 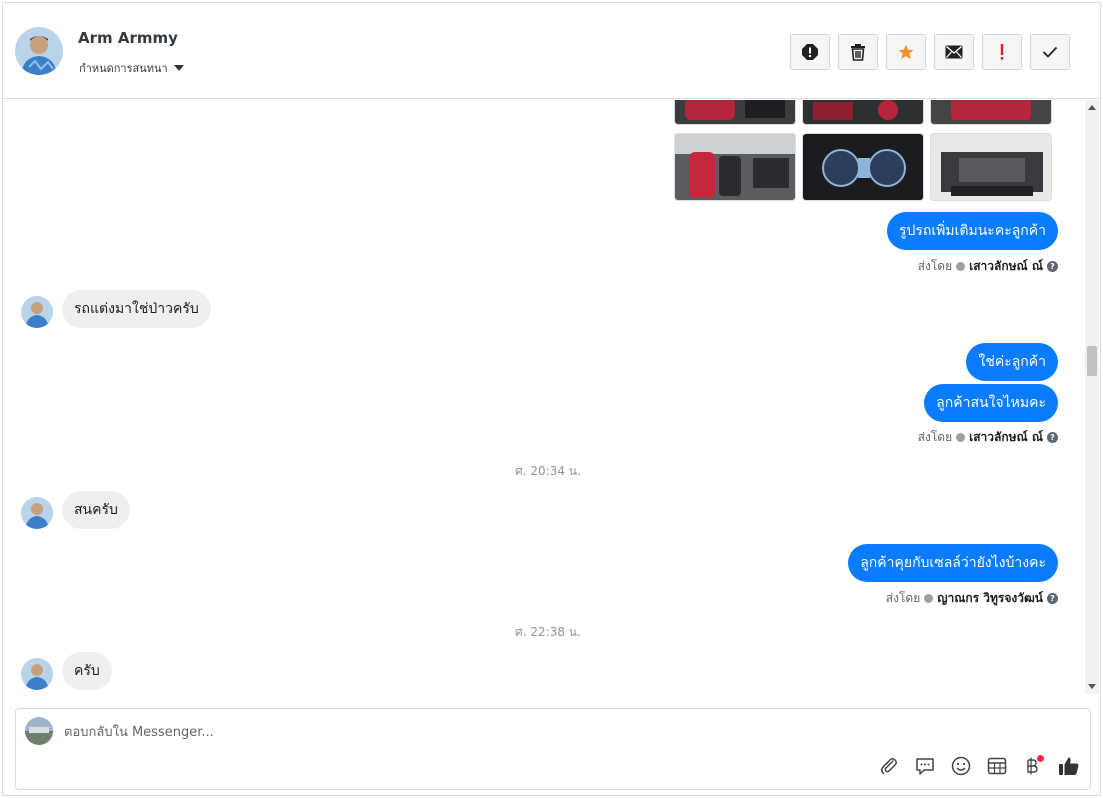 I want to click on envelope-icon, so click(x=954, y=52).